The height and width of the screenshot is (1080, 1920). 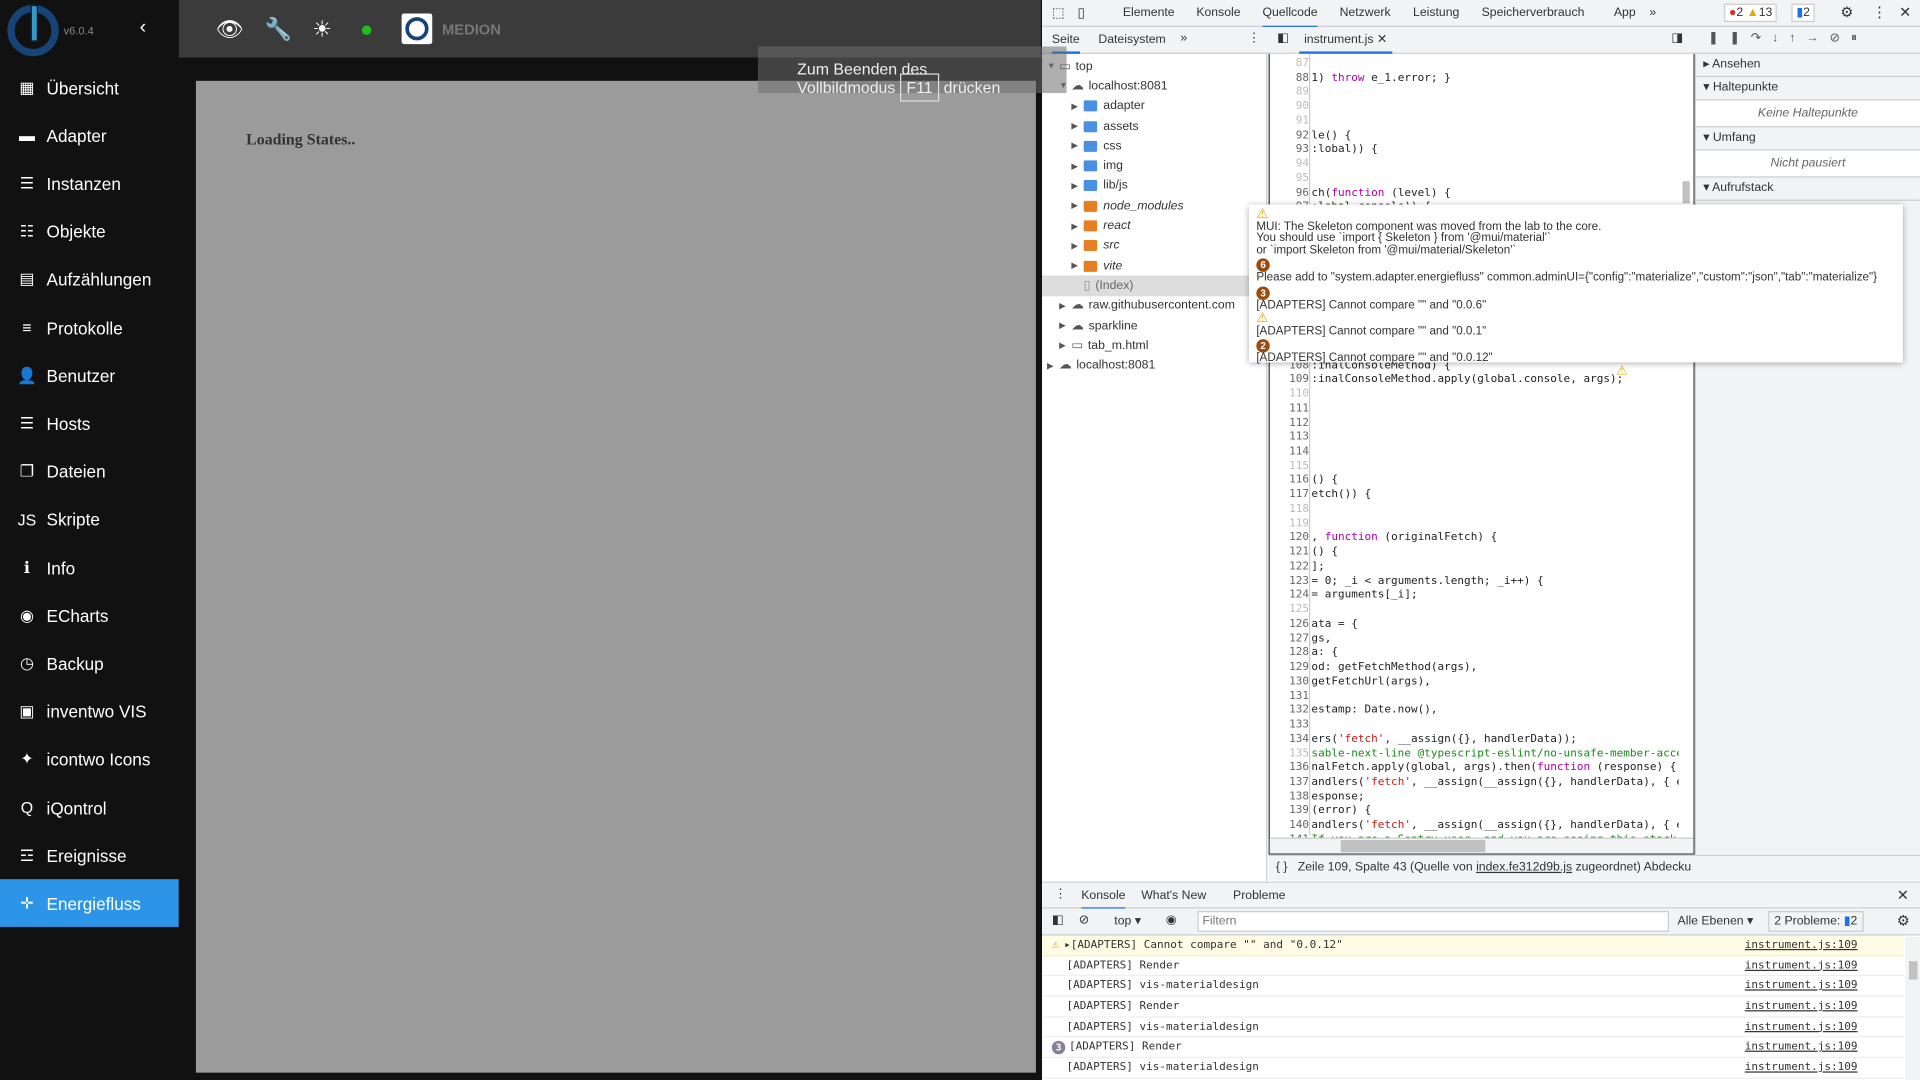 What do you see at coordinates (1154, 346) in the screenshot?
I see `tree-item: ▶ ▭ tab_m.html` at bounding box center [1154, 346].